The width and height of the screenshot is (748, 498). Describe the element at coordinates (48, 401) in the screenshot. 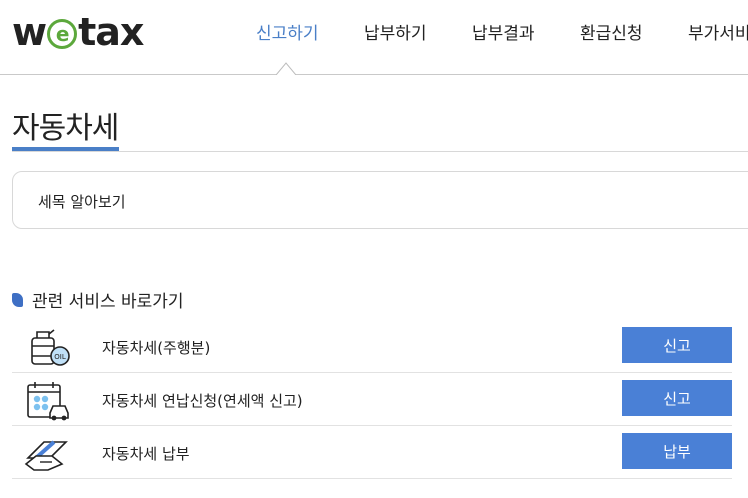

I see `calendar-car-icon` at that location.